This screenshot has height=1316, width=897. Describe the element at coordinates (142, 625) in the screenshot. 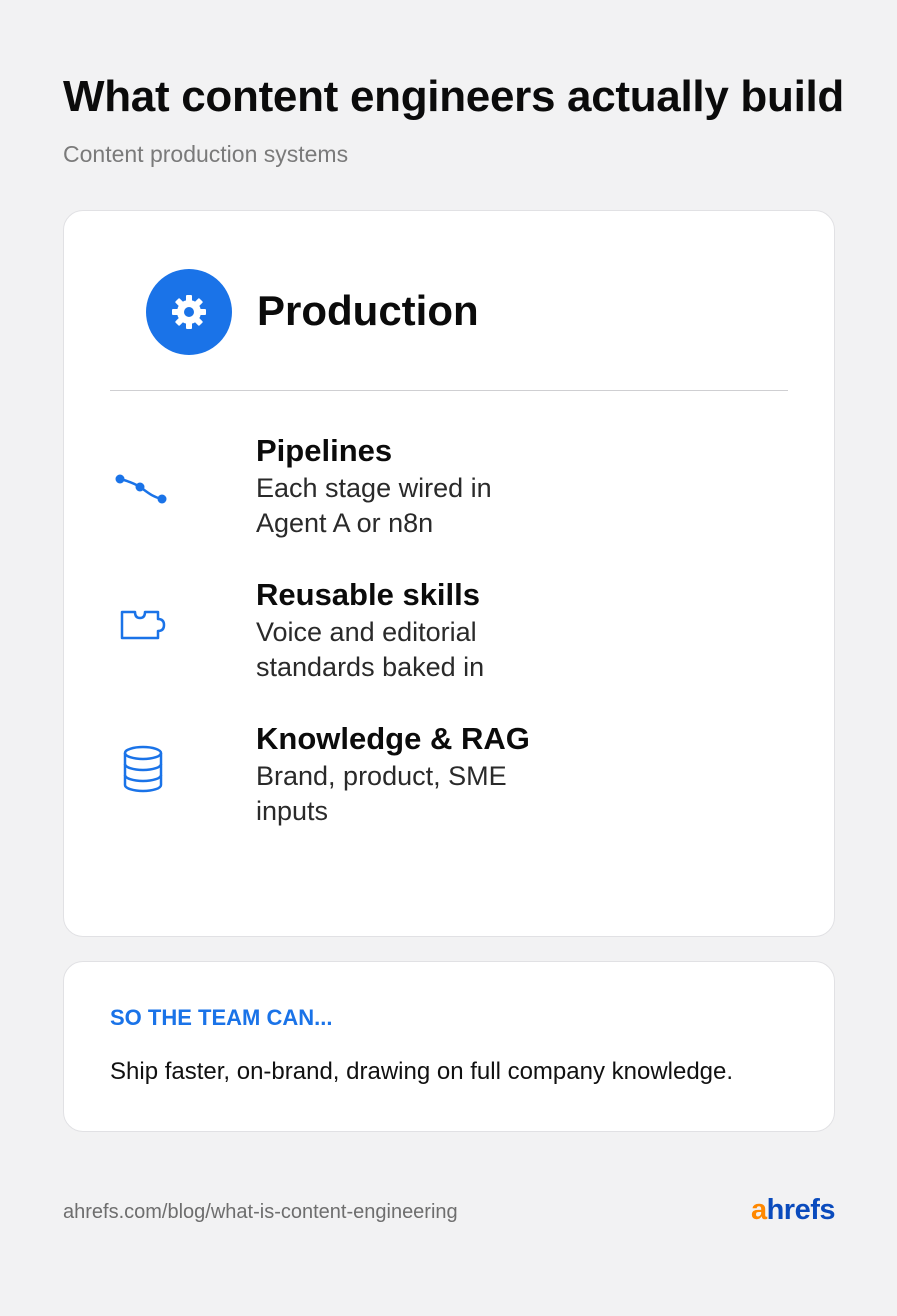

I see `puzzle-piece-icon` at that location.